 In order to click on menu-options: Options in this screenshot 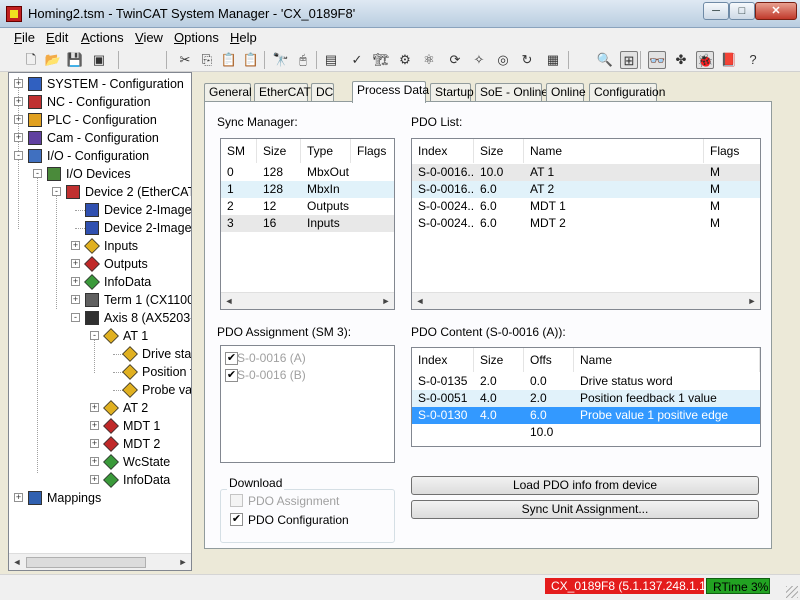, I will do `click(196, 37)`.